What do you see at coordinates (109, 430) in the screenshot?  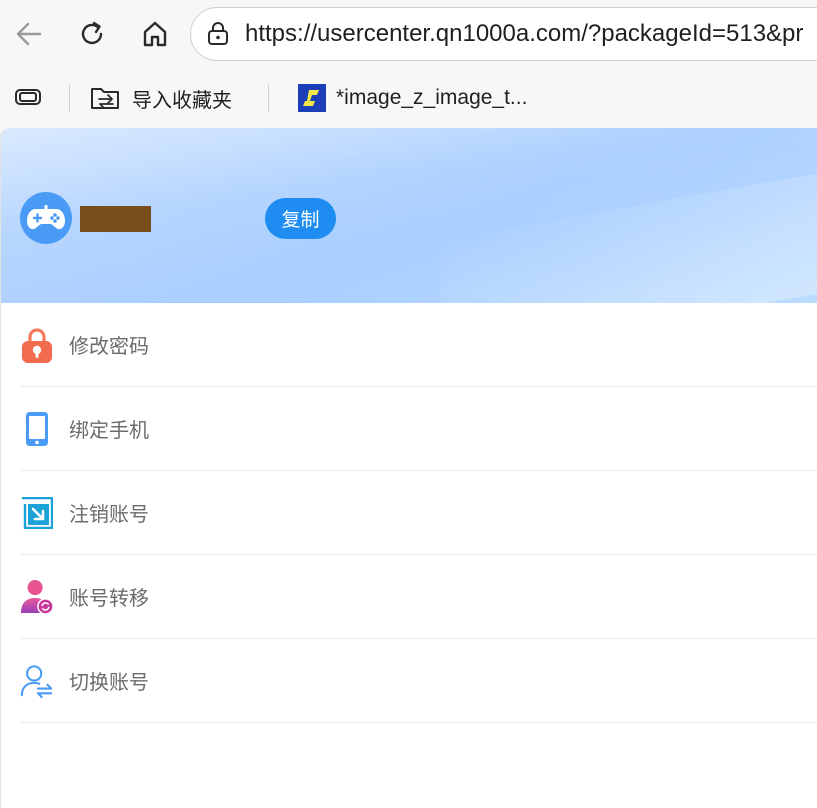 I see `menu-item-label: 绑定手机` at bounding box center [109, 430].